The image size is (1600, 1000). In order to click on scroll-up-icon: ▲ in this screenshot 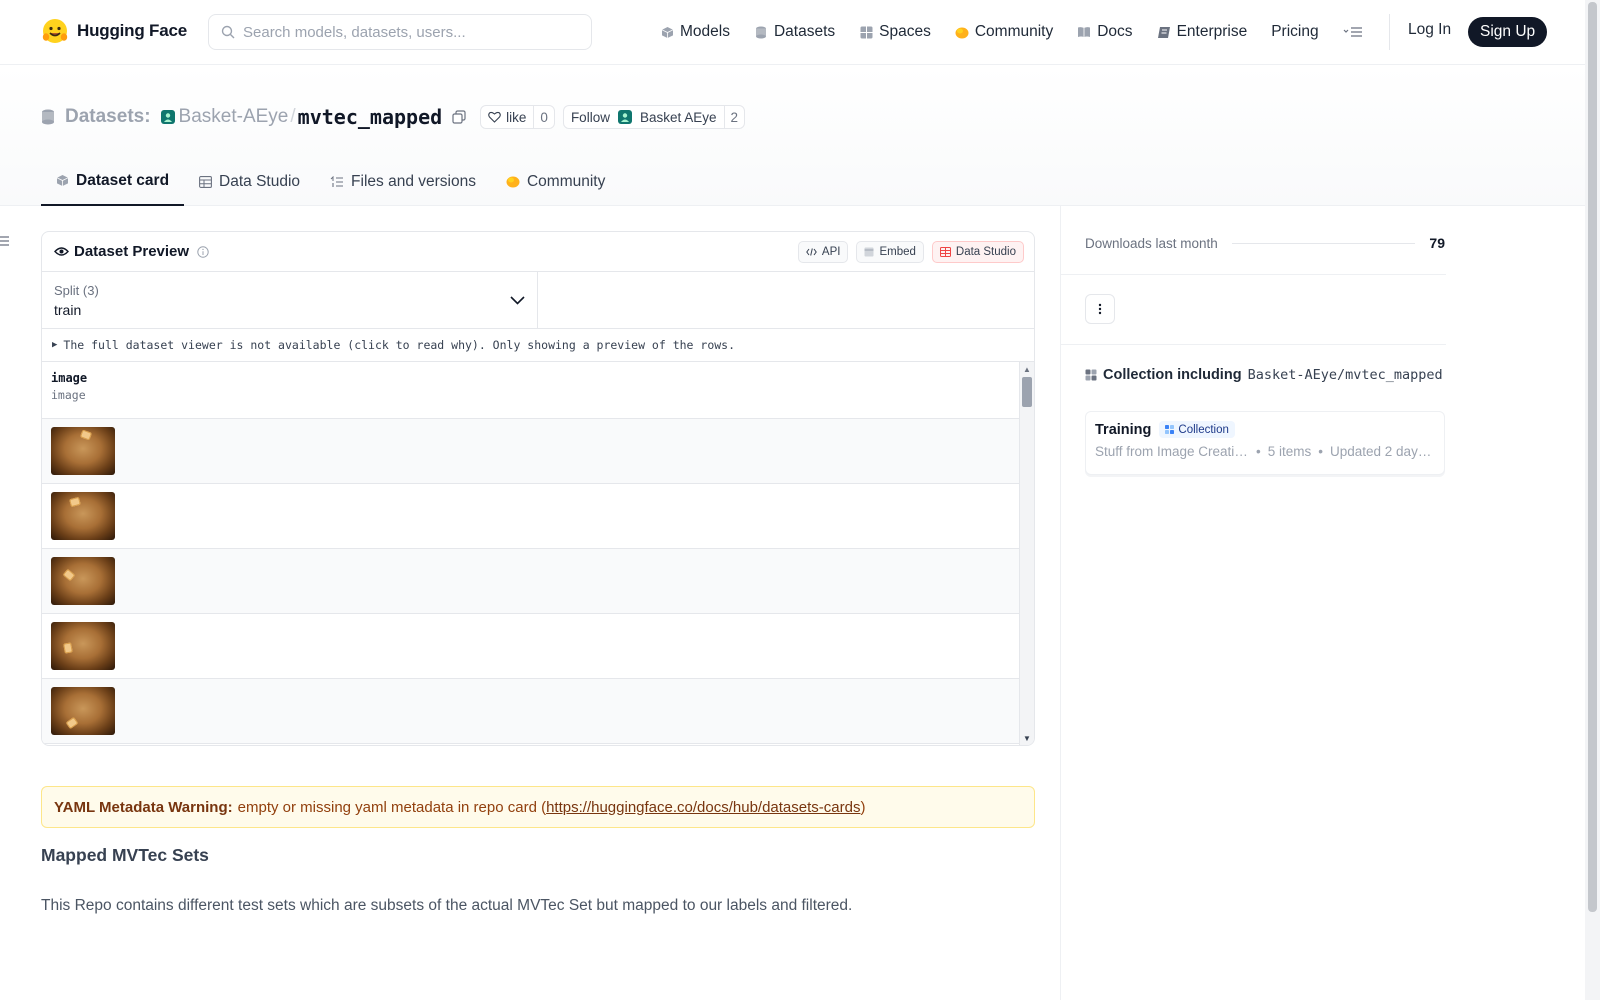, I will do `click(1027, 369)`.